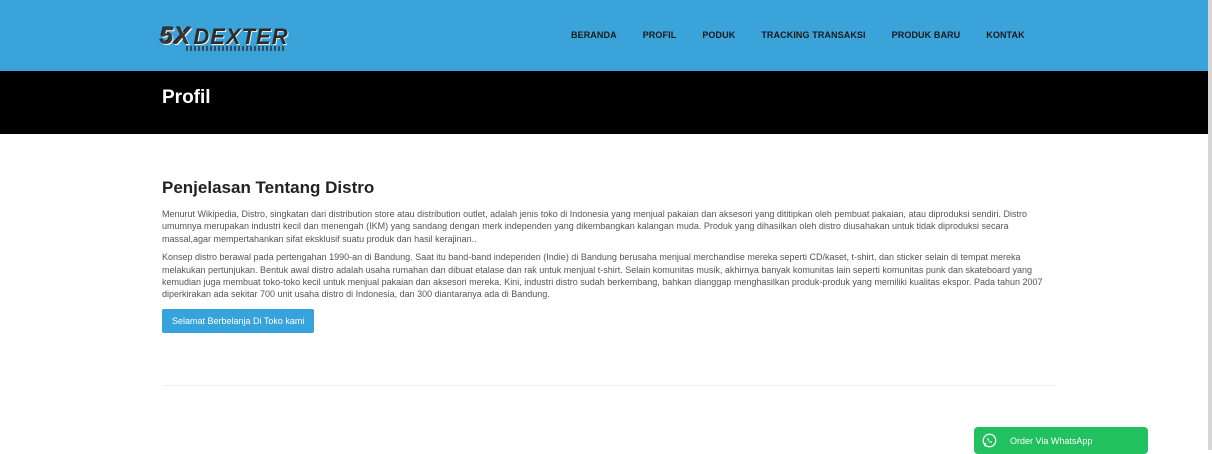 The height and width of the screenshot is (454, 1212). I want to click on scrollbar, so click(1210, 225).